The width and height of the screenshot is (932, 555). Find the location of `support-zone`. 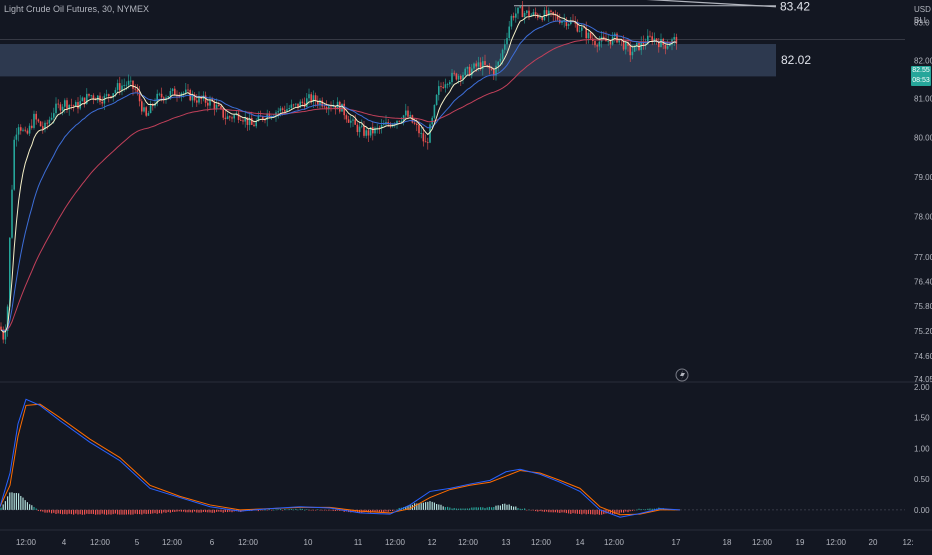

support-zone is located at coordinates (388, 60).